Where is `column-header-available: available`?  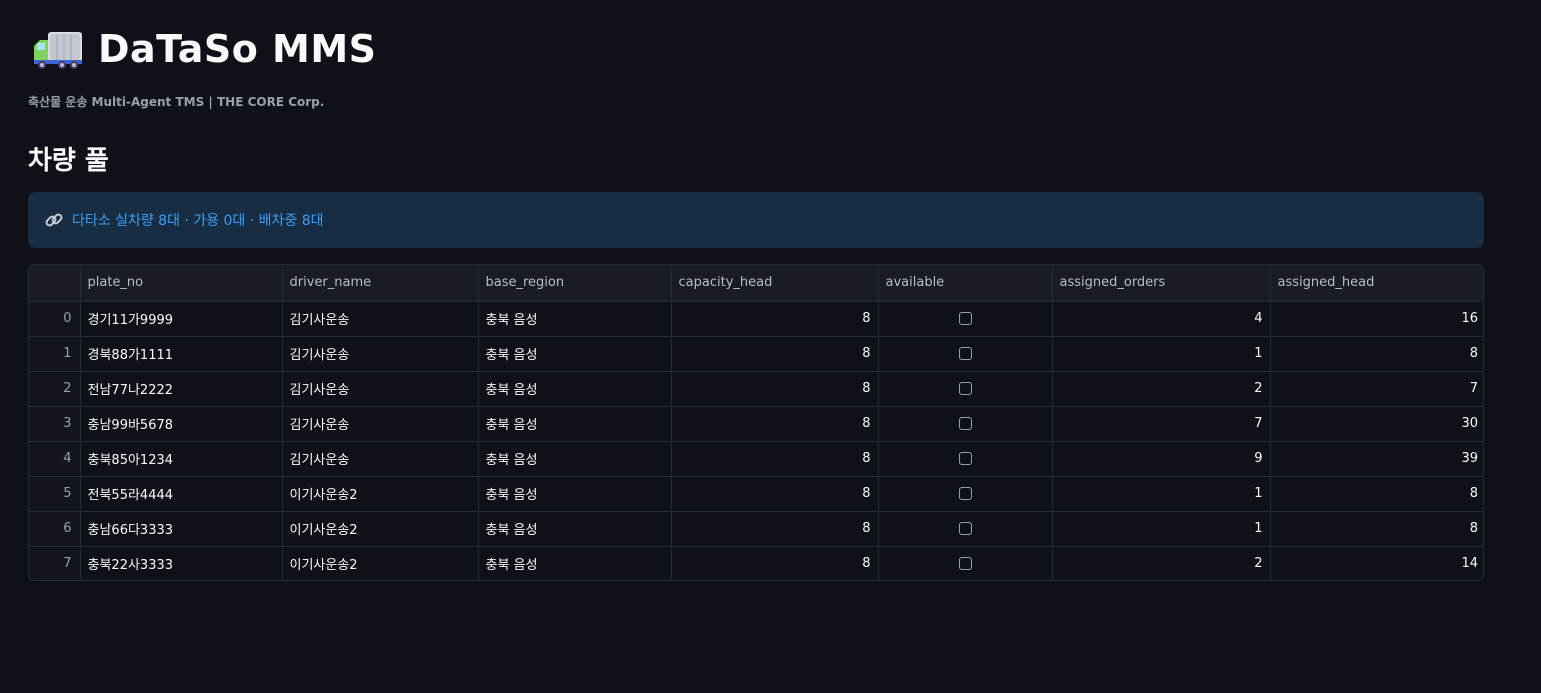
column-header-available: available is located at coordinates (965, 283).